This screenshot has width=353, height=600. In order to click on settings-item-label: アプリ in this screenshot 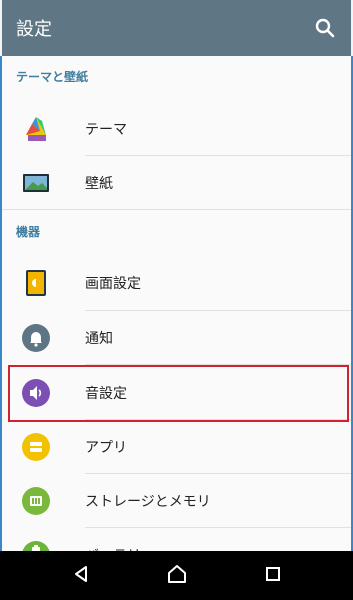, I will do `click(106, 448)`.